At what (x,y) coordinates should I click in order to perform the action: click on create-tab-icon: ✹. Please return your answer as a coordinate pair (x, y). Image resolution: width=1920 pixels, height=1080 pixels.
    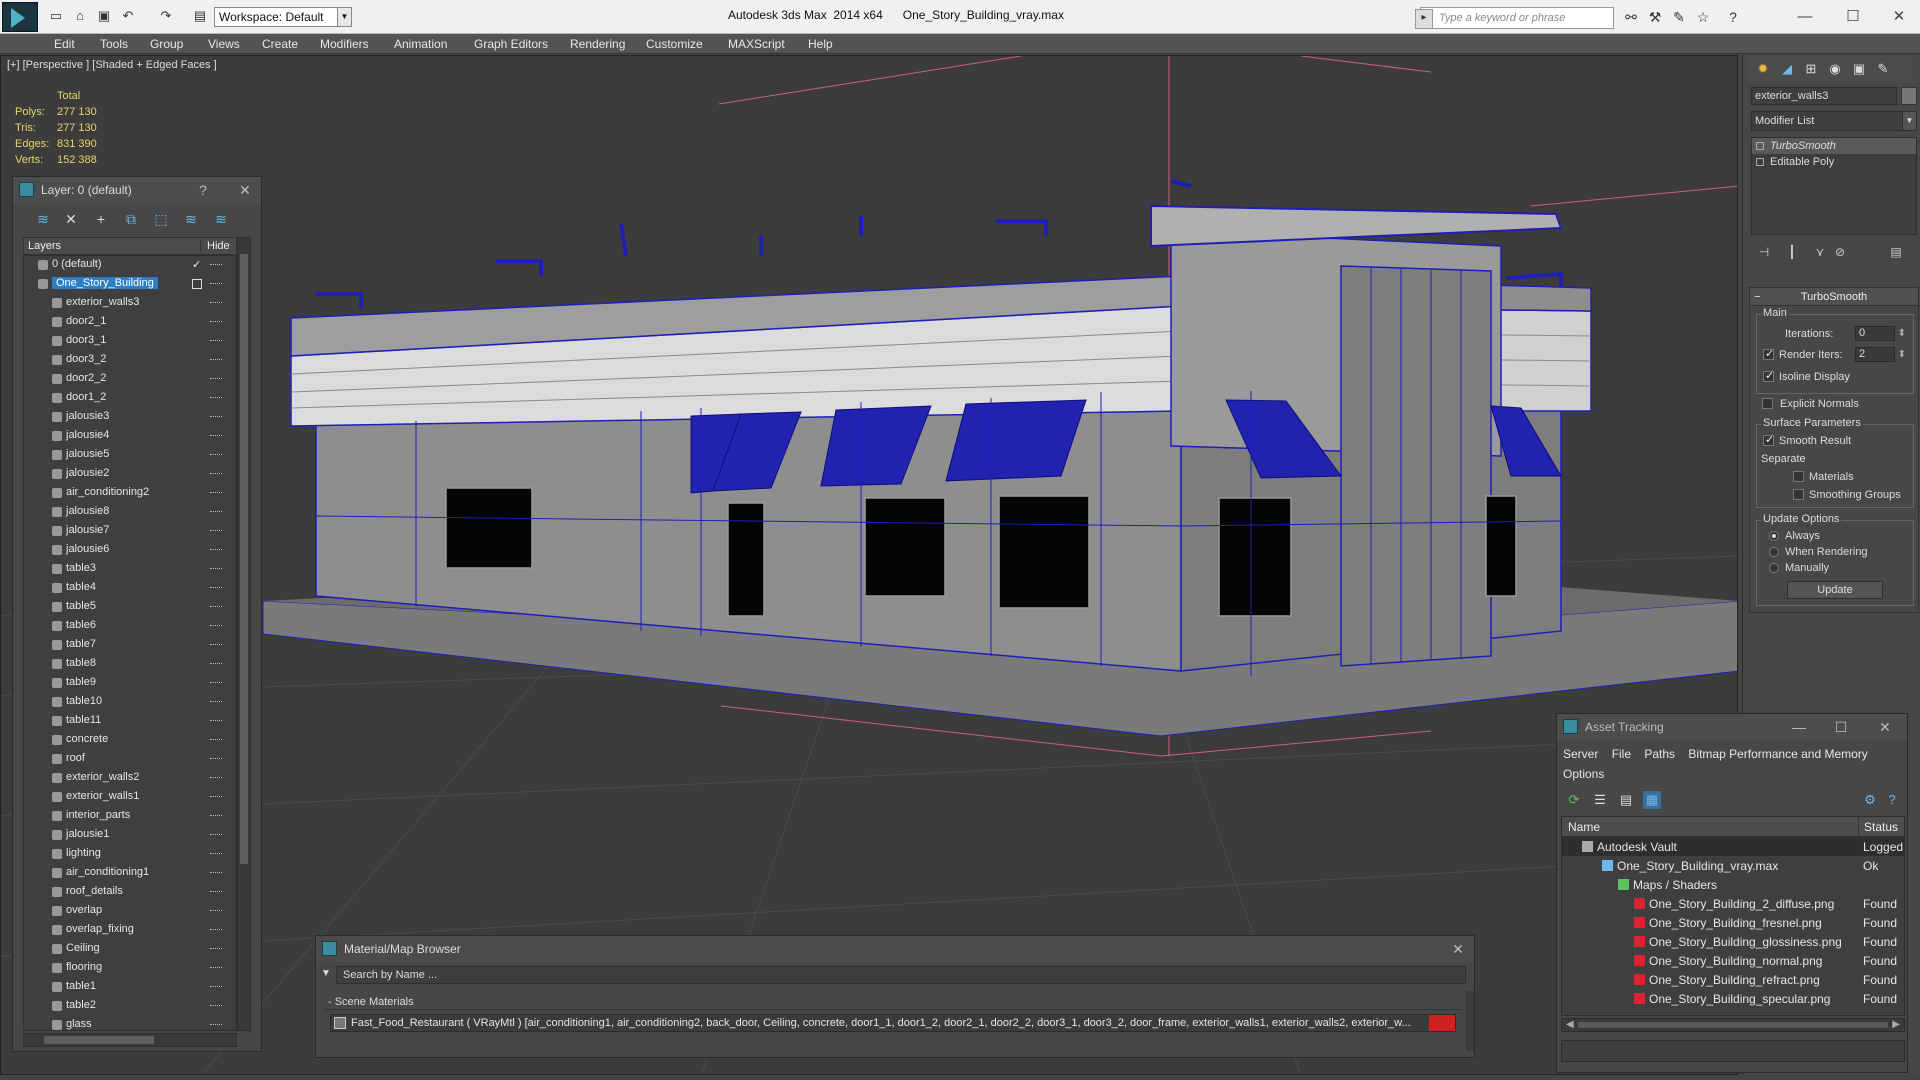
    Looking at the image, I should click on (1763, 69).